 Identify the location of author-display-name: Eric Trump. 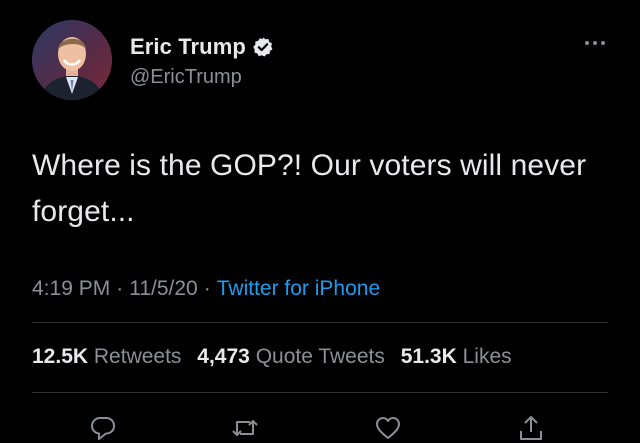
(188, 47).